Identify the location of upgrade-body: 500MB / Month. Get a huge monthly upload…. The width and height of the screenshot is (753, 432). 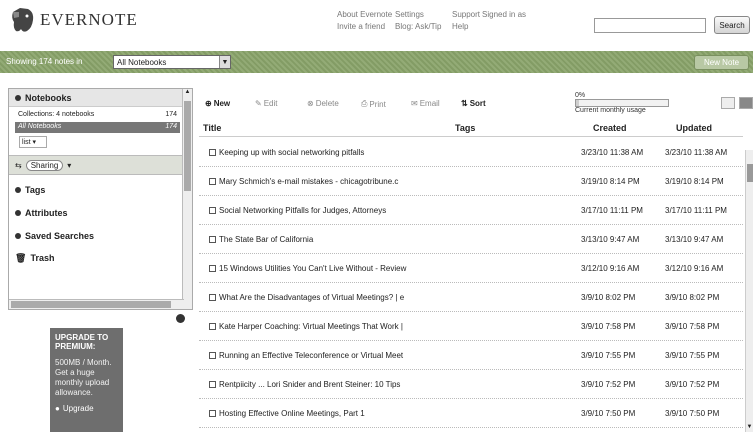
(83, 377).